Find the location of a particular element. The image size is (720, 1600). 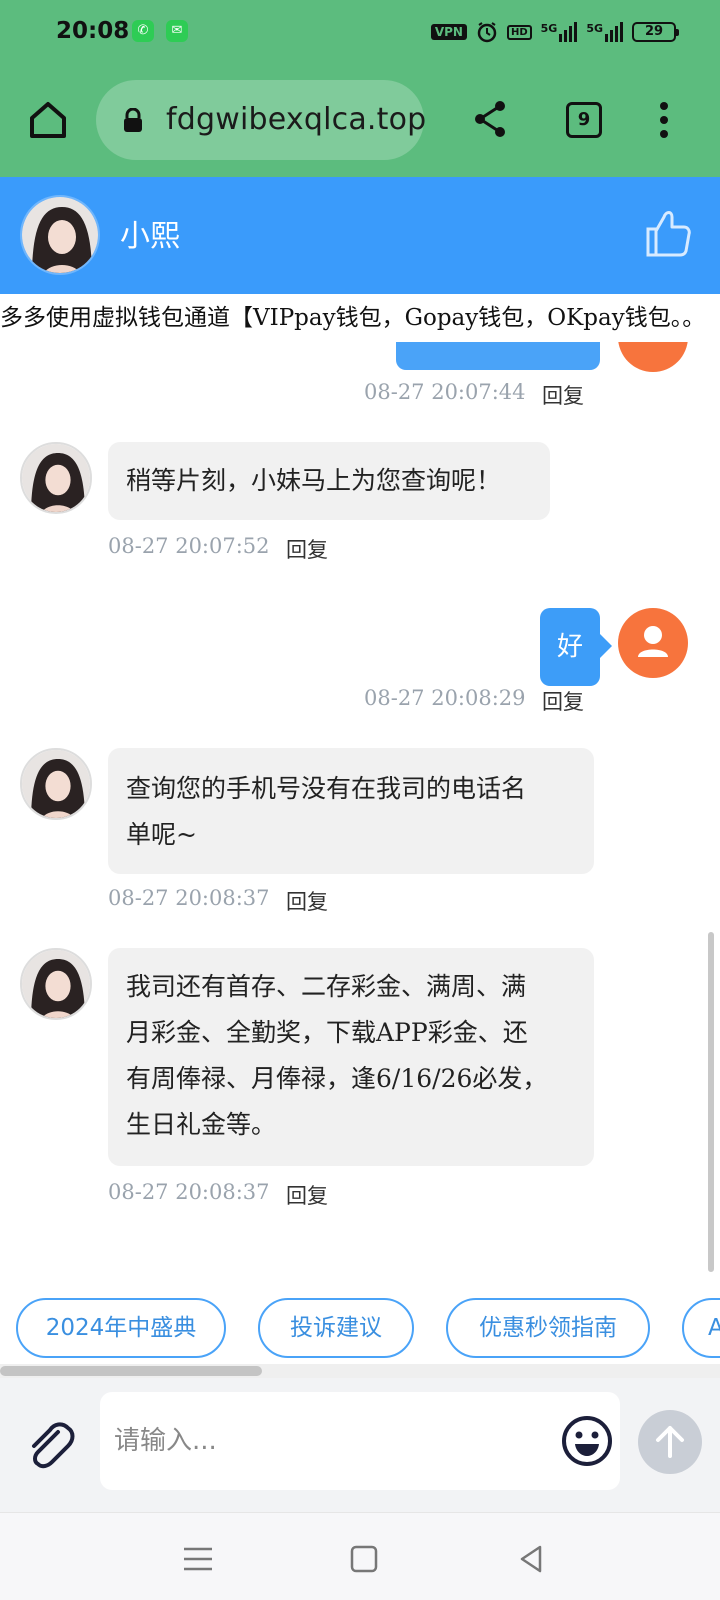

menu-icon is located at coordinates (198, 1559).